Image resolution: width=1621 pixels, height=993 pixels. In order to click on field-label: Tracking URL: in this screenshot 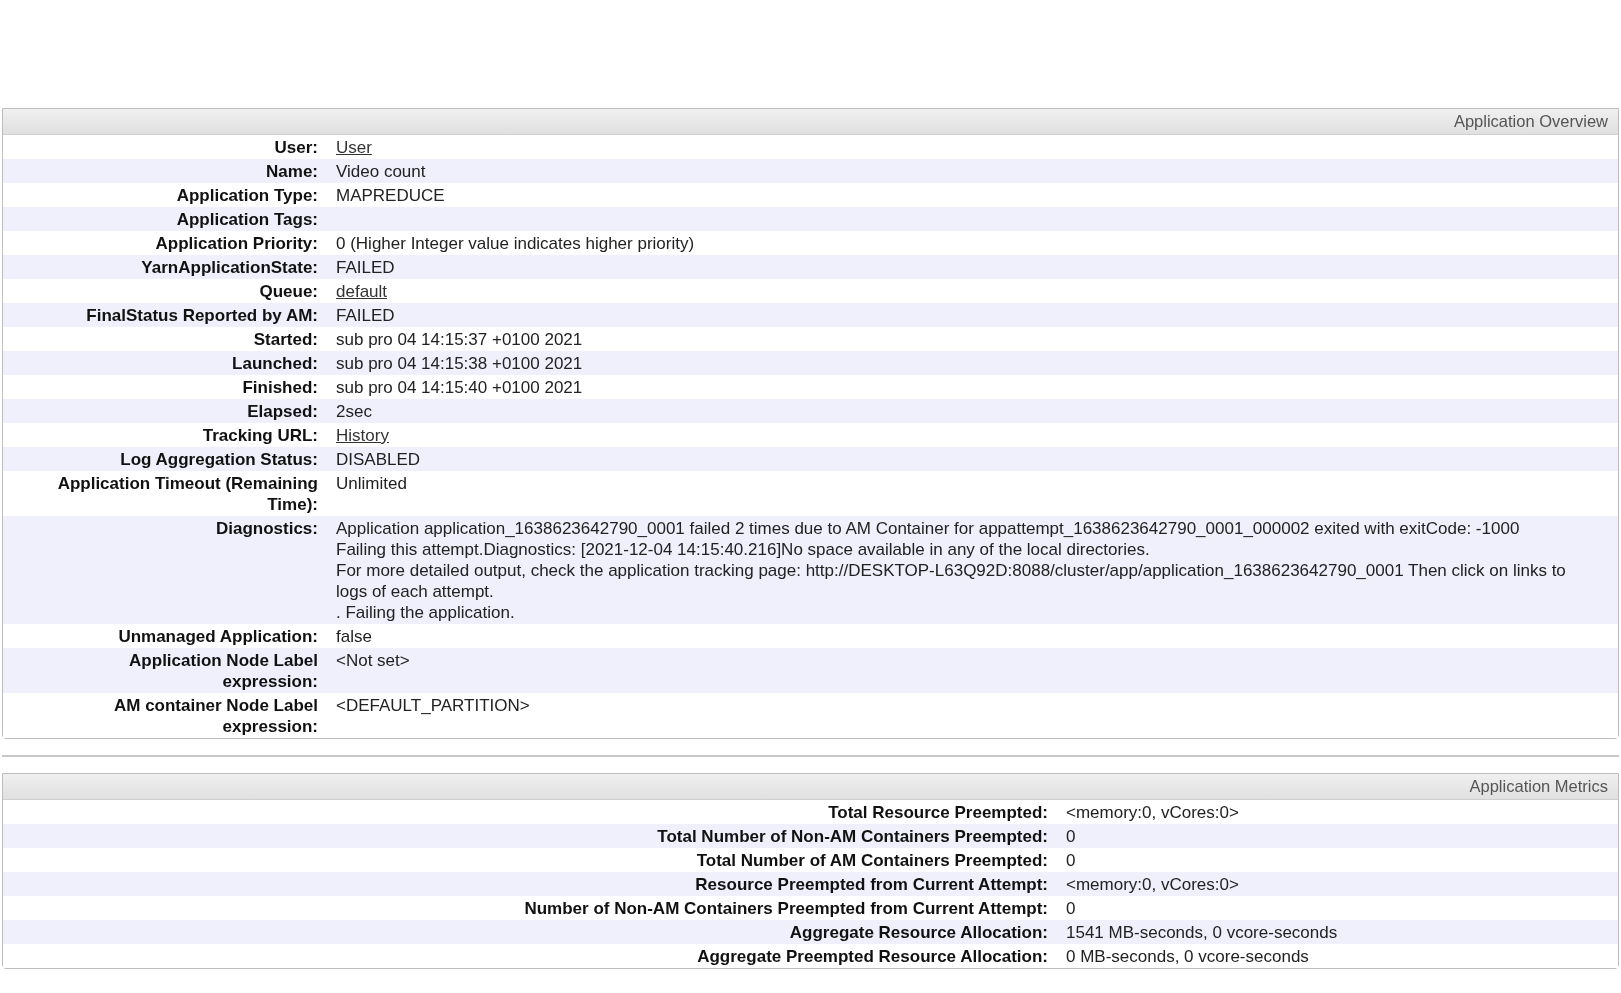, I will do `click(260, 435)`.